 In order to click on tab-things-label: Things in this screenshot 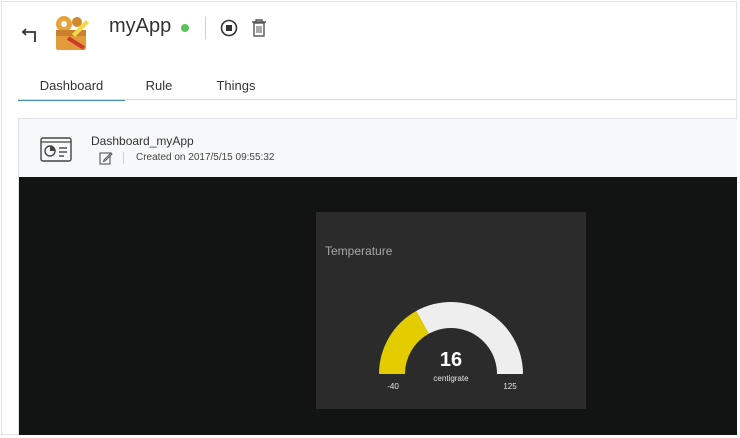, I will do `click(236, 85)`.